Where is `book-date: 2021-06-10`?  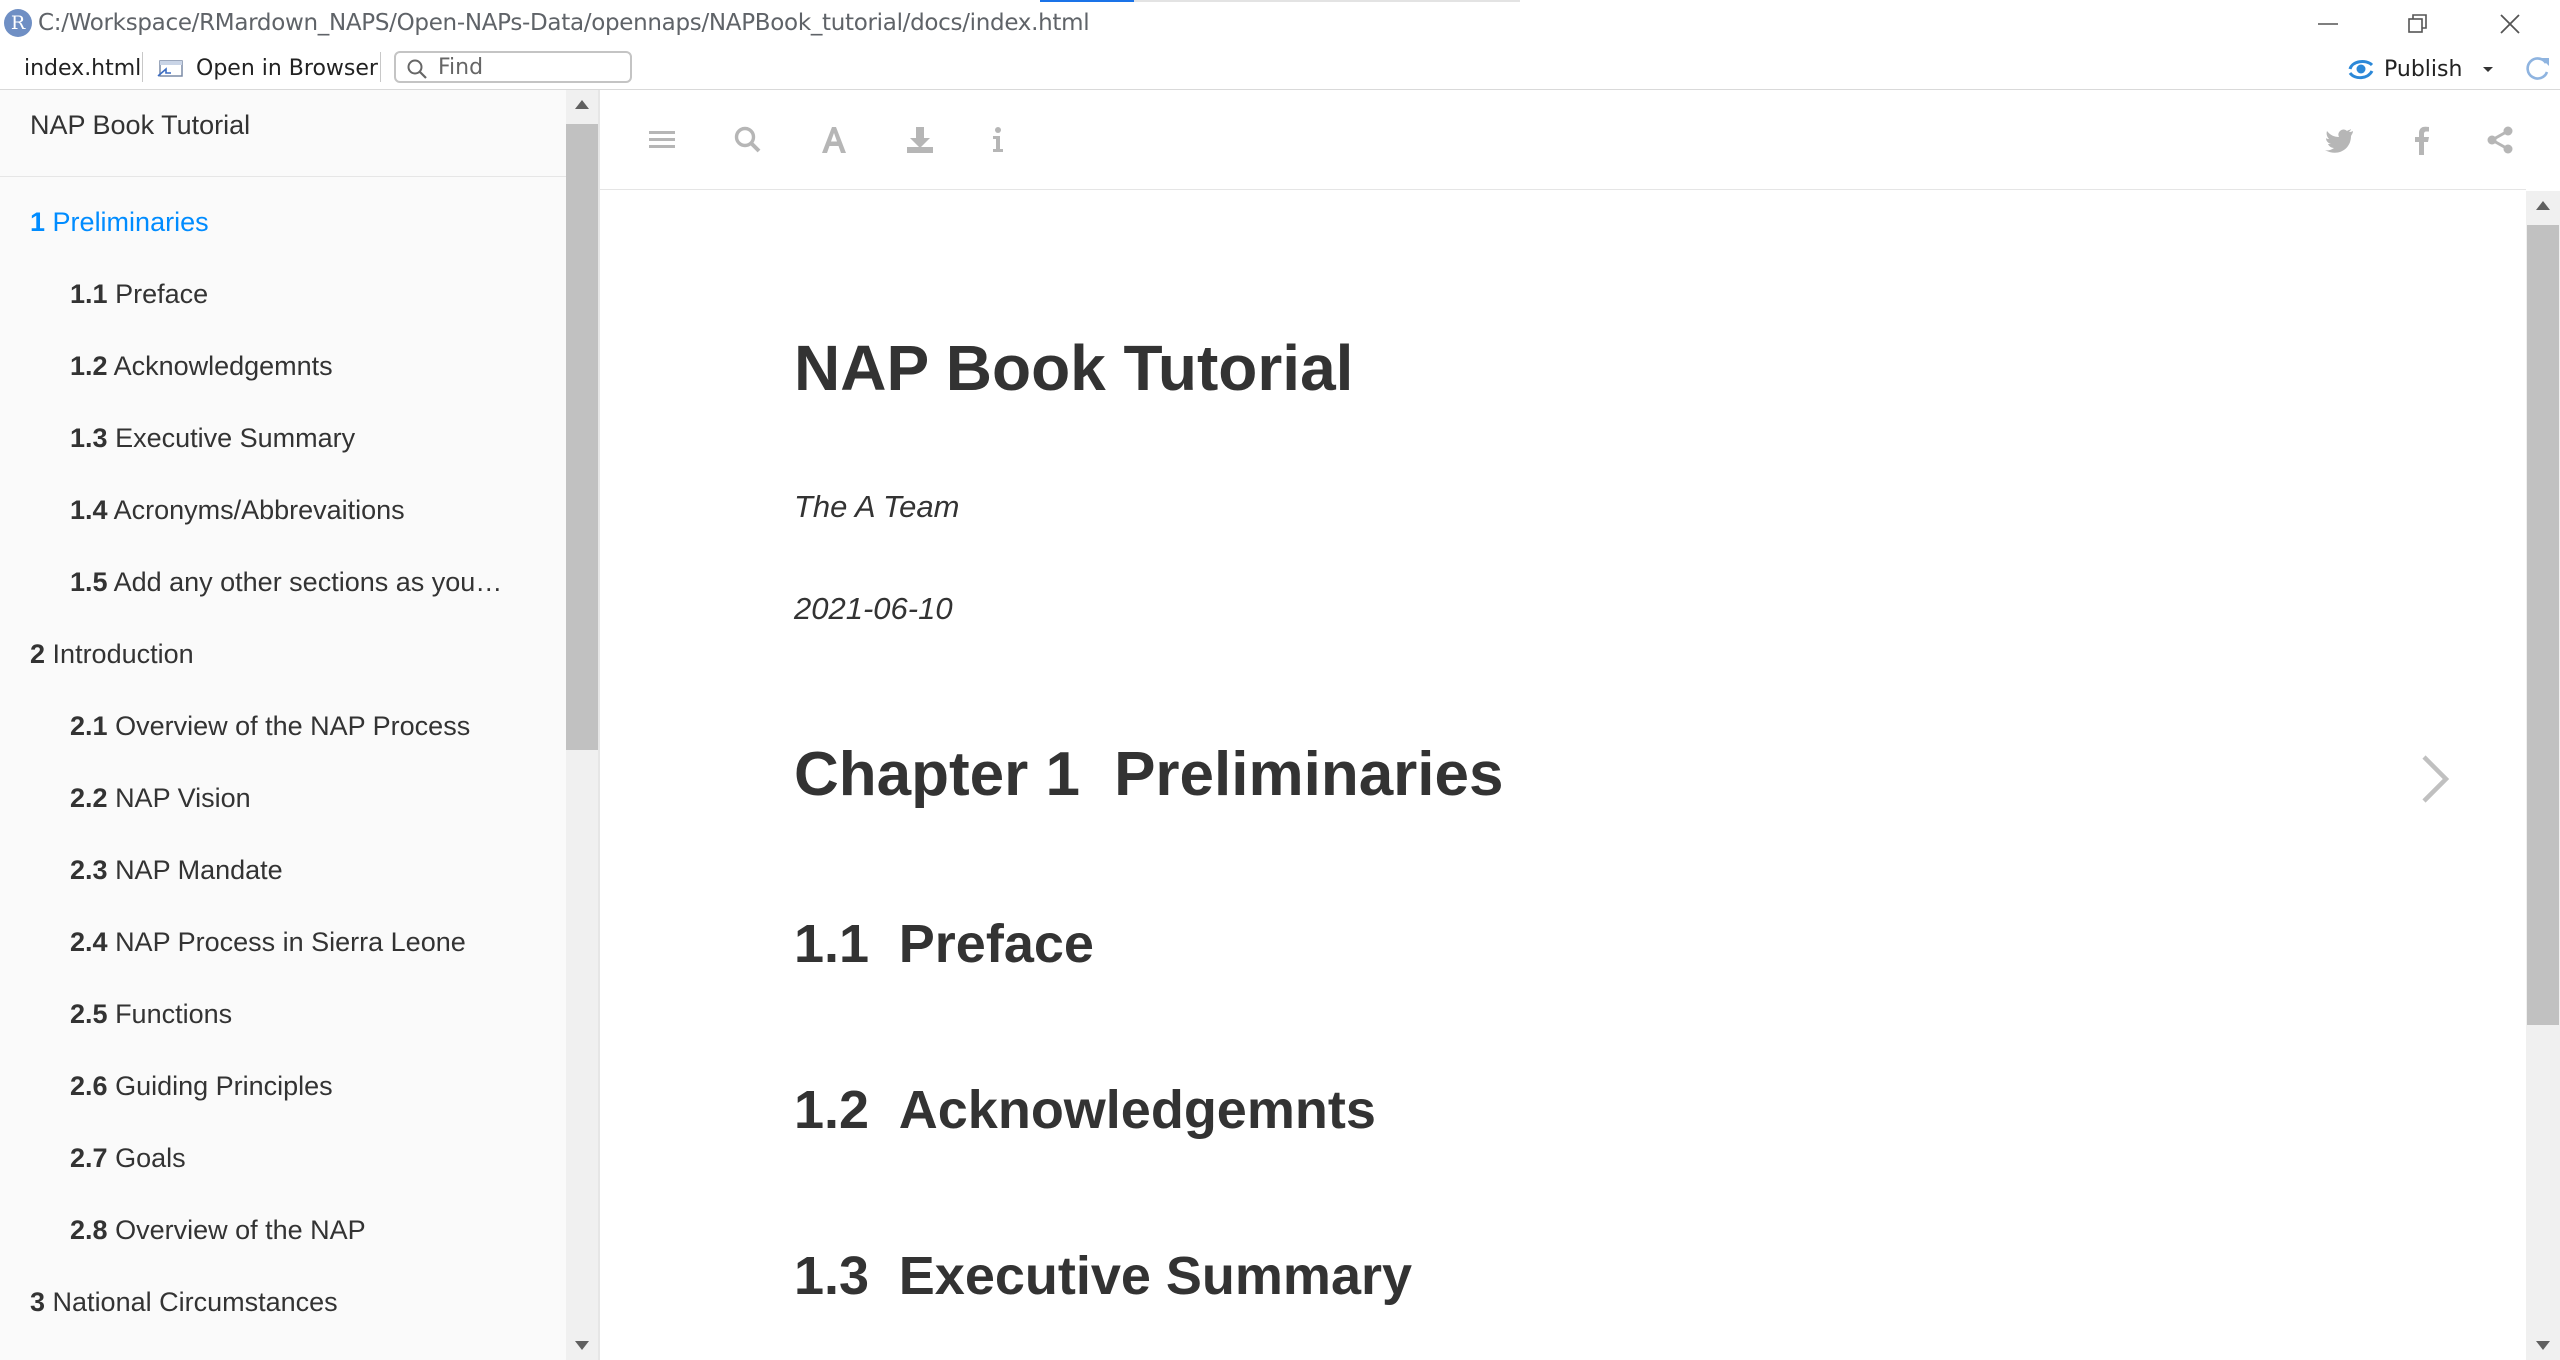 book-date: 2021-06-10 is located at coordinates (873, 608).